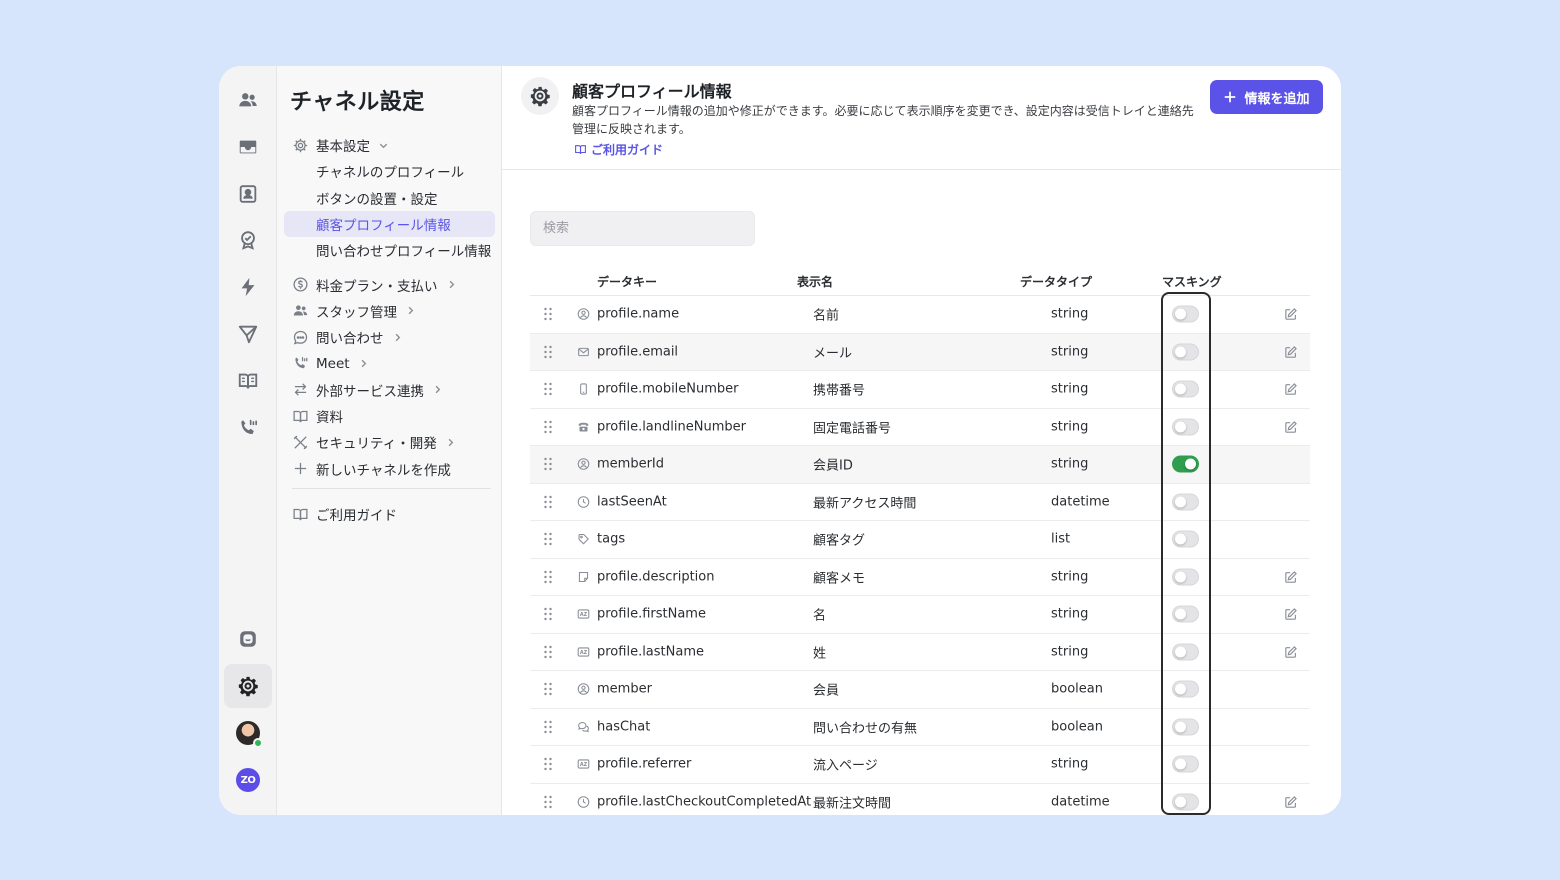 This screenshot has height=880, width=1560. Describe the element at coordinates (920, 615) in the screenshot. I see `table-row: AZ profile.firstName 名 string` at that location.